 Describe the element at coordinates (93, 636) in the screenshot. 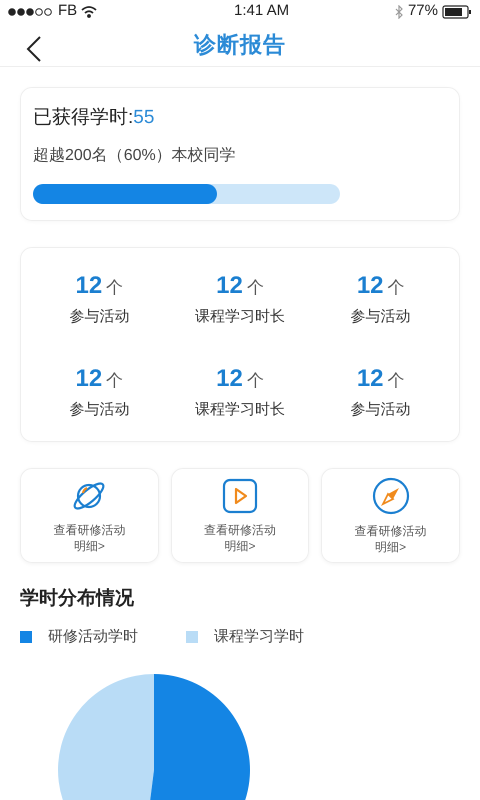

I see `legend-label: 研修活动学时` at that location.